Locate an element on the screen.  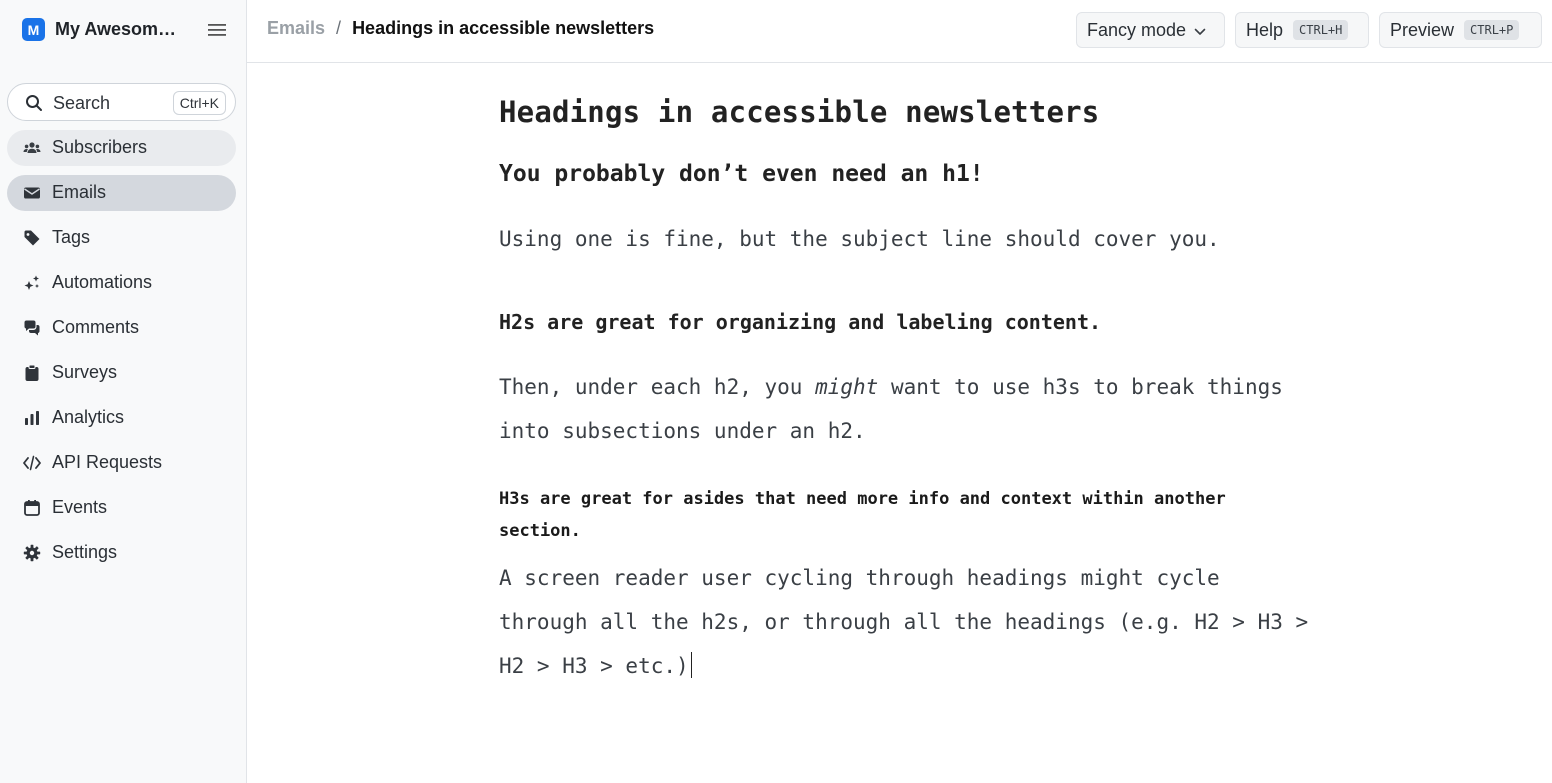
search-label: Search is located at coordinates (82, 103).